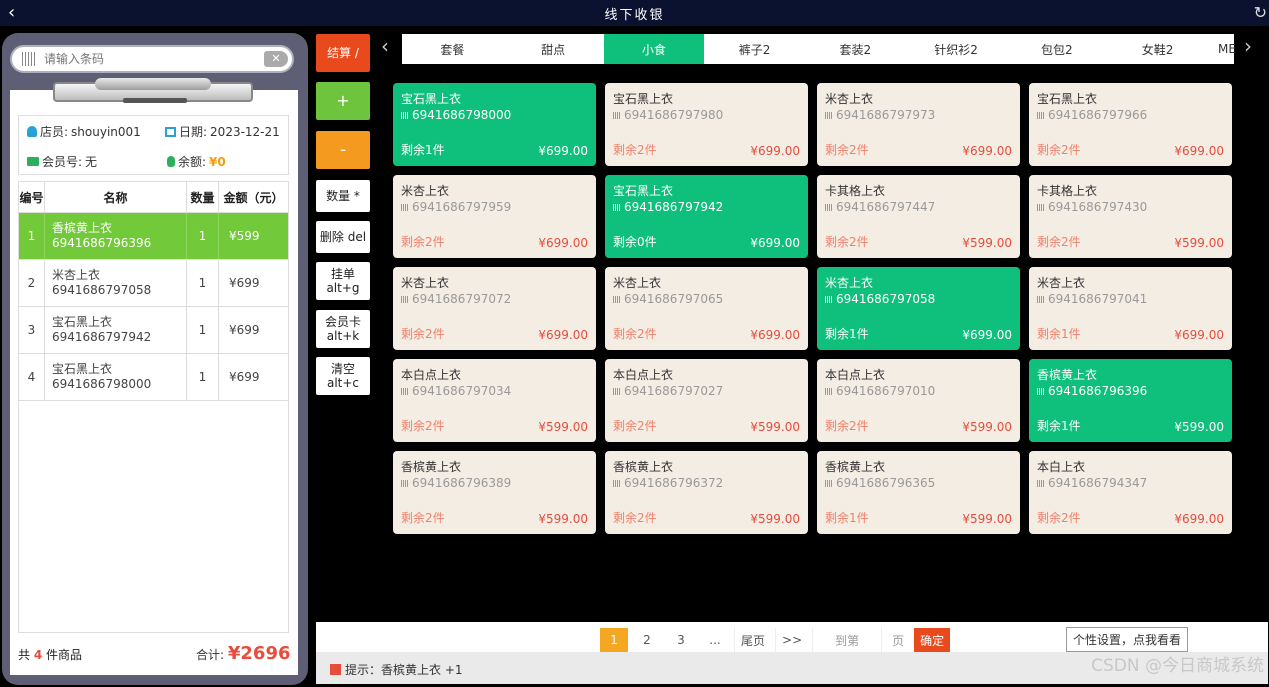 This screenshot has width=1269, height=687. What do you see at coordinates (754, 49) in the screenshot?
I see `tab-pants: 裤子2` at bounding box center [754, 49].